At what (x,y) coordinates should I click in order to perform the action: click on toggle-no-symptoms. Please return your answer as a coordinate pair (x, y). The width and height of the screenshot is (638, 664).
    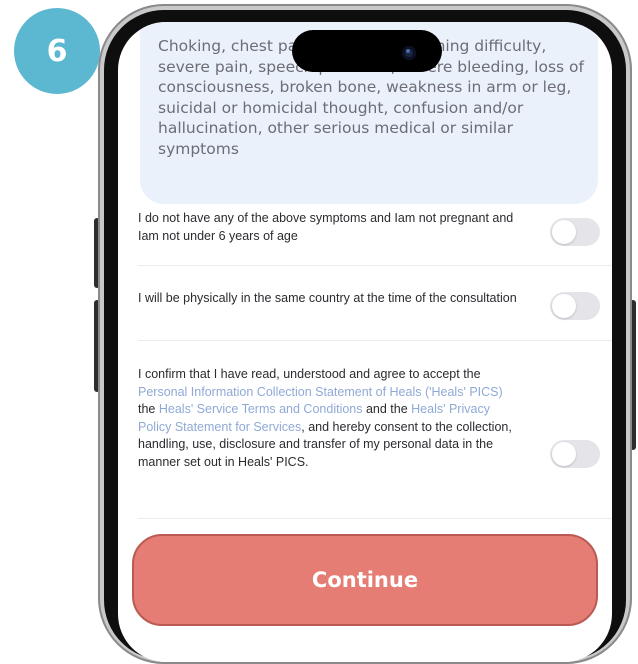
    Looking at the image, I should click on (575, 232).